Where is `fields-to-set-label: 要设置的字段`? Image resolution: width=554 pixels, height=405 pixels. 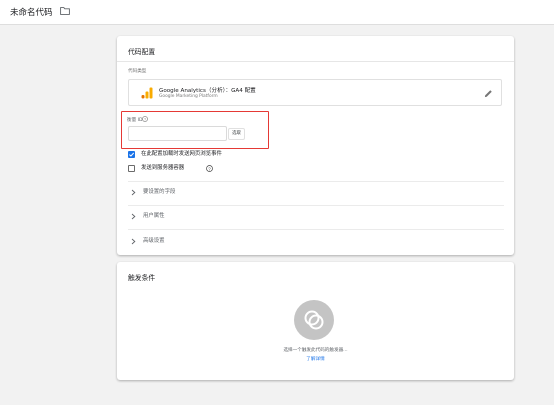
fields-to-set-label: 要设置的字段 is located at coordinates (159, 192).